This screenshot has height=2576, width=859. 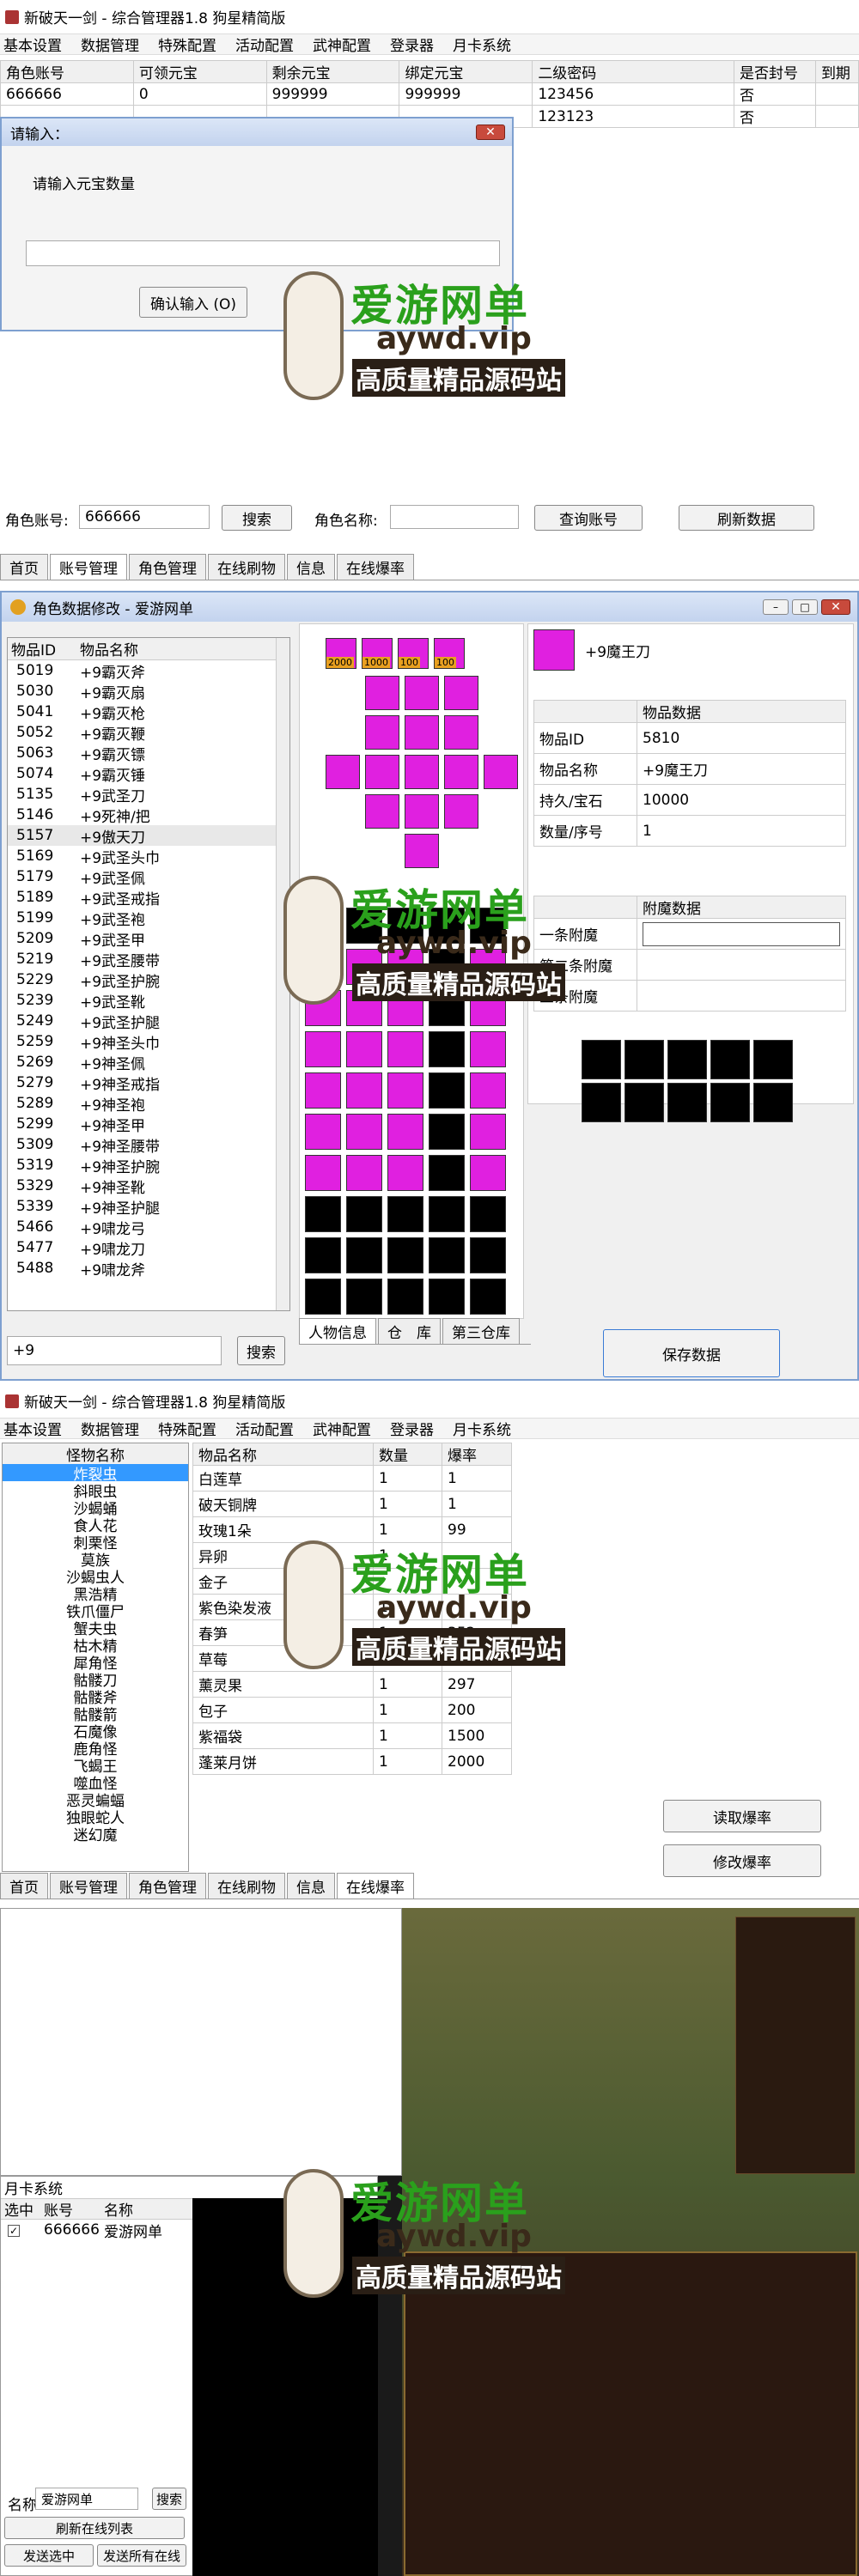 I want to click on item-slot: 1000, so click(x=378, y=653).